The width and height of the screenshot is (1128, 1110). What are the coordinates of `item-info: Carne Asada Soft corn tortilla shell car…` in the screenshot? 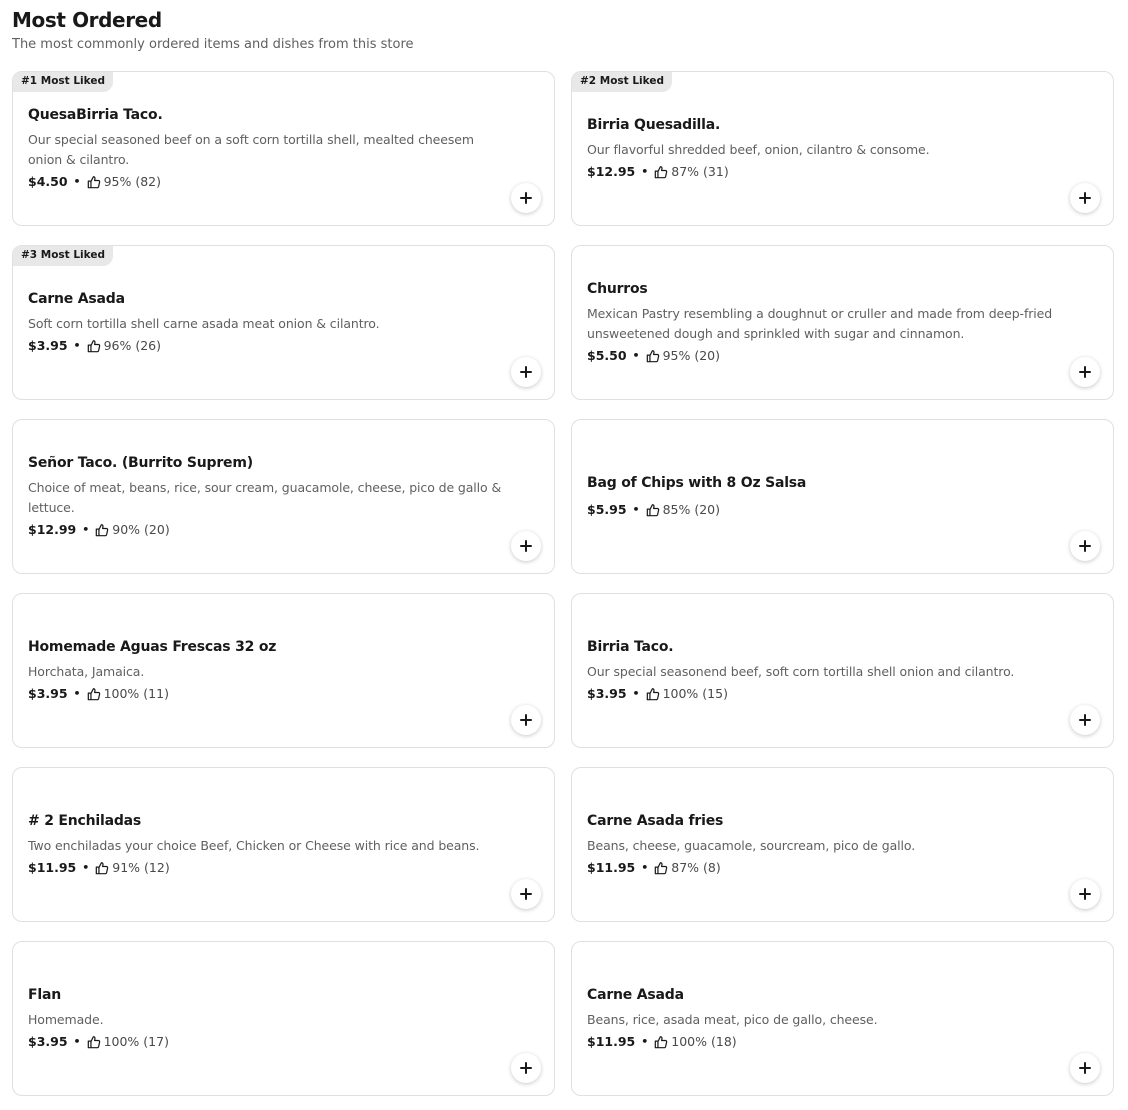 It's located at (266, 323).